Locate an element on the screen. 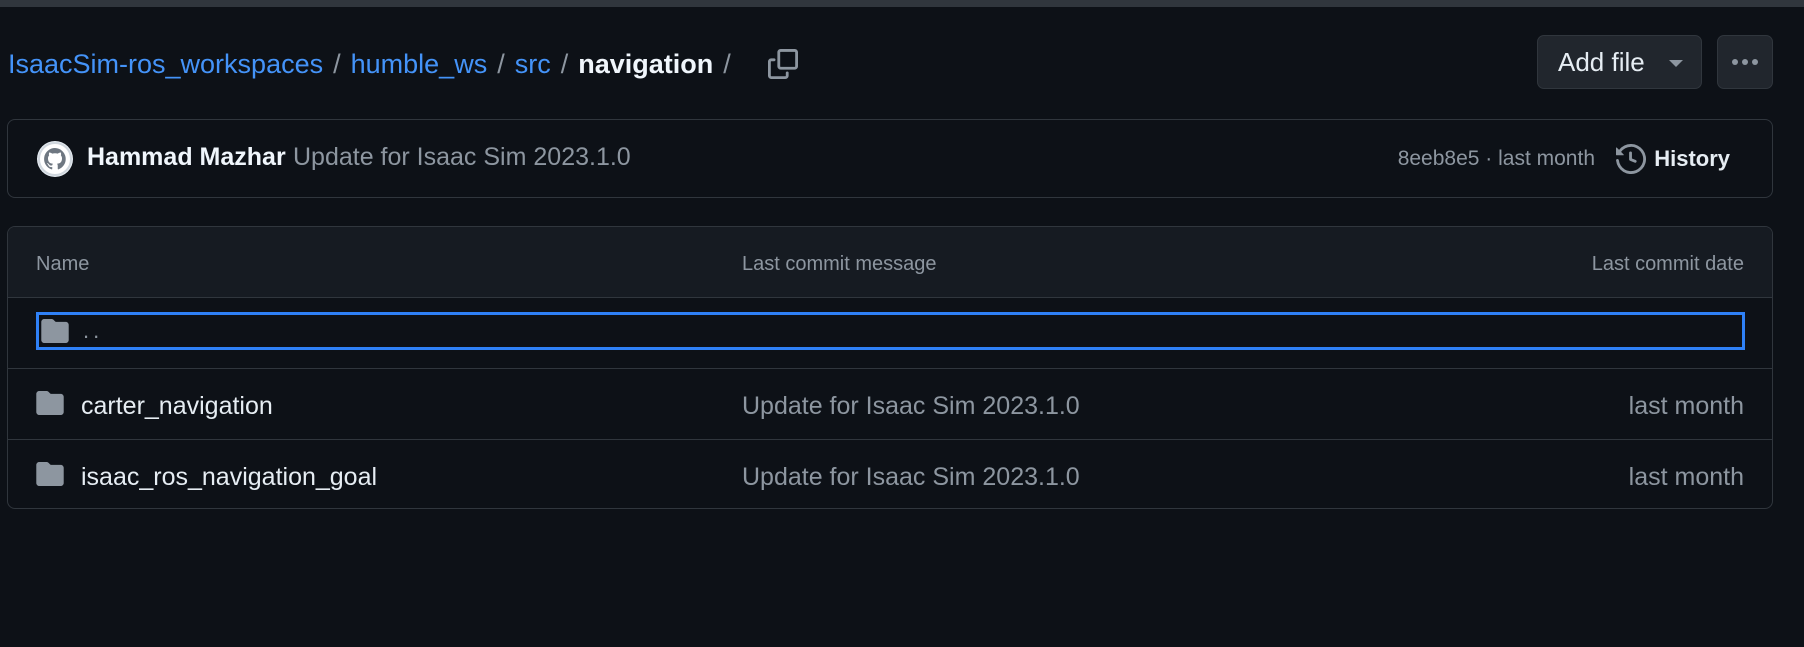  more-options-button is located at coordinates (1745, 62).